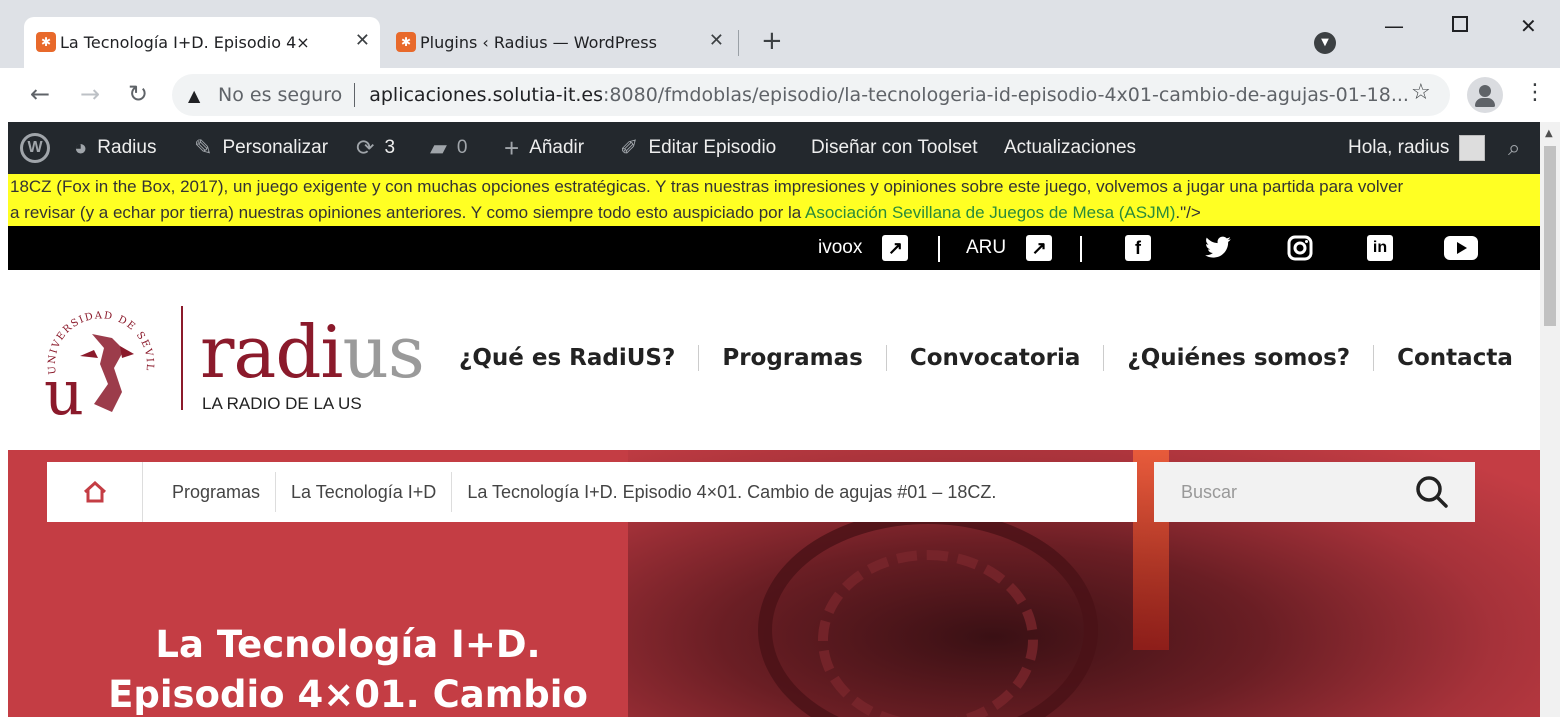  Describe the element at coordinates (1394, 26) in the screenshot. I see `minimize-icon: —` at that location.